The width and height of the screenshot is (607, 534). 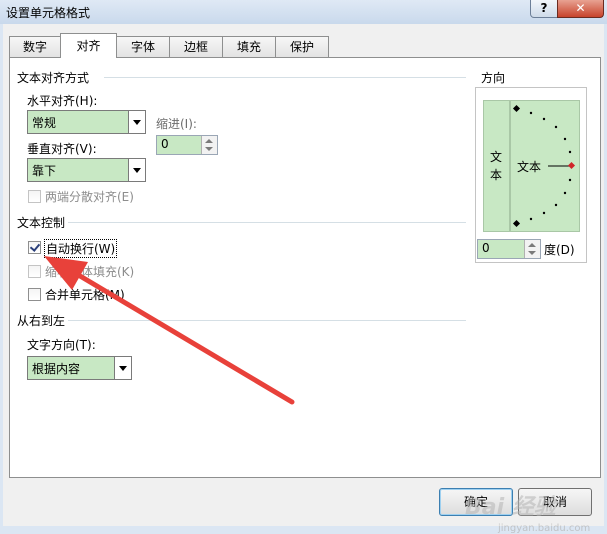 What do you see at coordinates (88, 45) in the screenshot?
I see `tab-alignment: 对齐` at bounding box center [88, 45].